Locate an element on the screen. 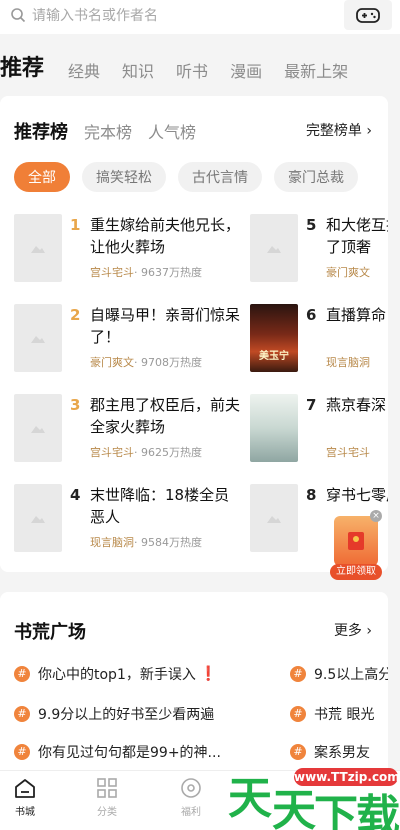 This screenshot has height=830, width=400. search-icon is located at coordinates (18, 15).